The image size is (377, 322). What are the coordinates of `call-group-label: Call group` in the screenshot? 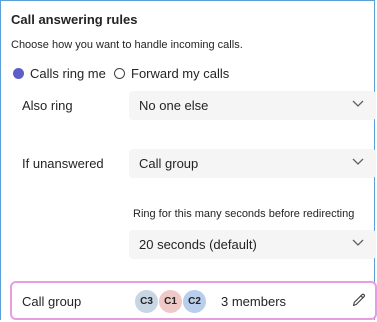 It's located at (52, 301).